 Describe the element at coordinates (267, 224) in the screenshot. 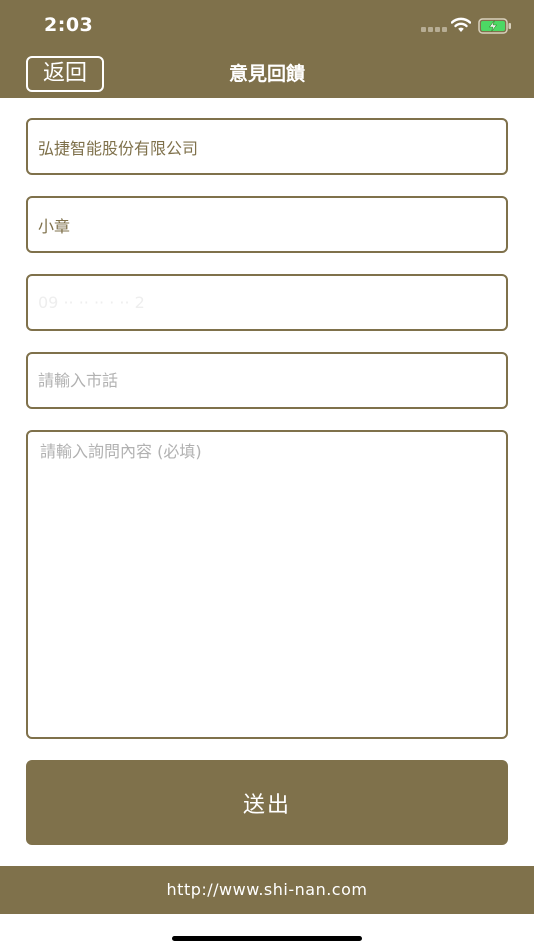

I see `name-field` at that location.